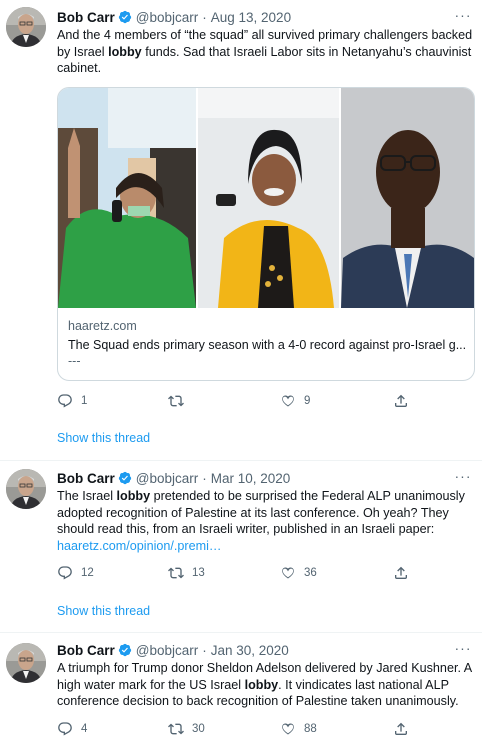  What do you see at coordinates (84, 401) in the screenshot?
I see `reply-count: 1` at bounding box center [84, 401].